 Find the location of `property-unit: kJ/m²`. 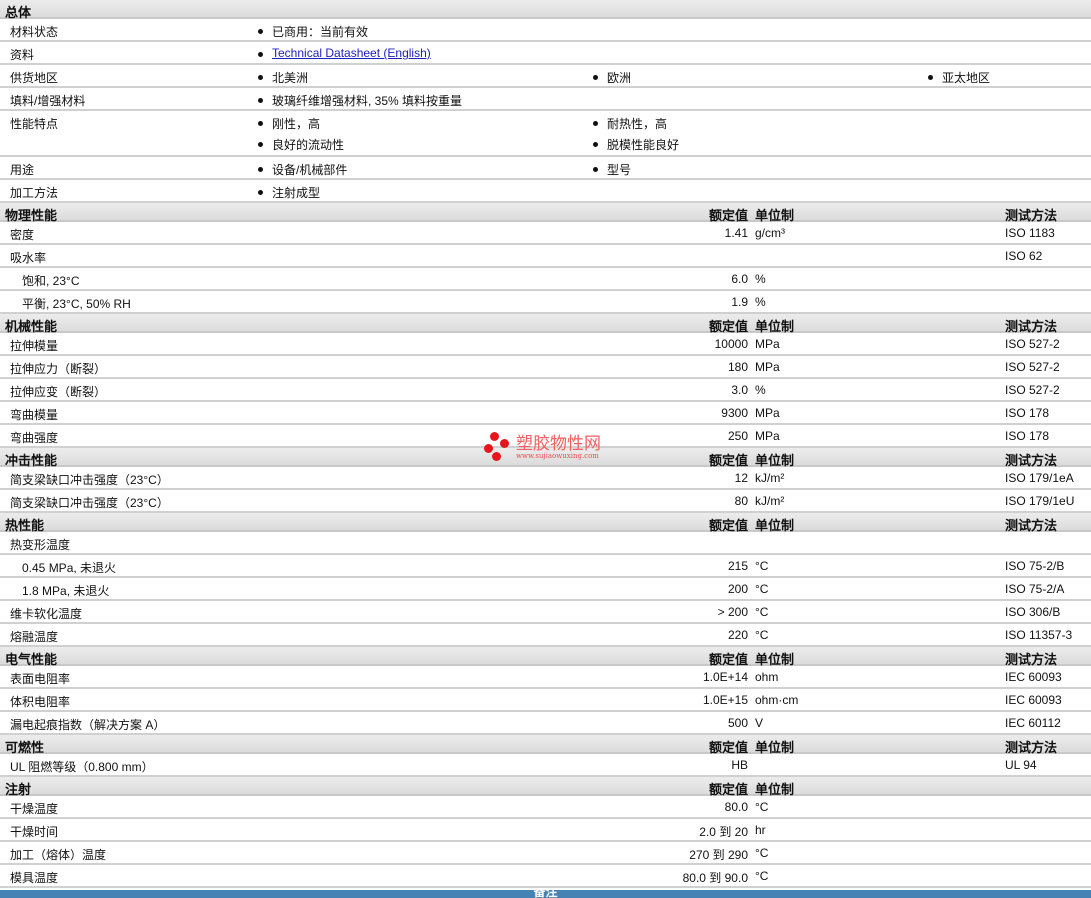

property-unit: kJ/m² is located at coordinates (770, 478).